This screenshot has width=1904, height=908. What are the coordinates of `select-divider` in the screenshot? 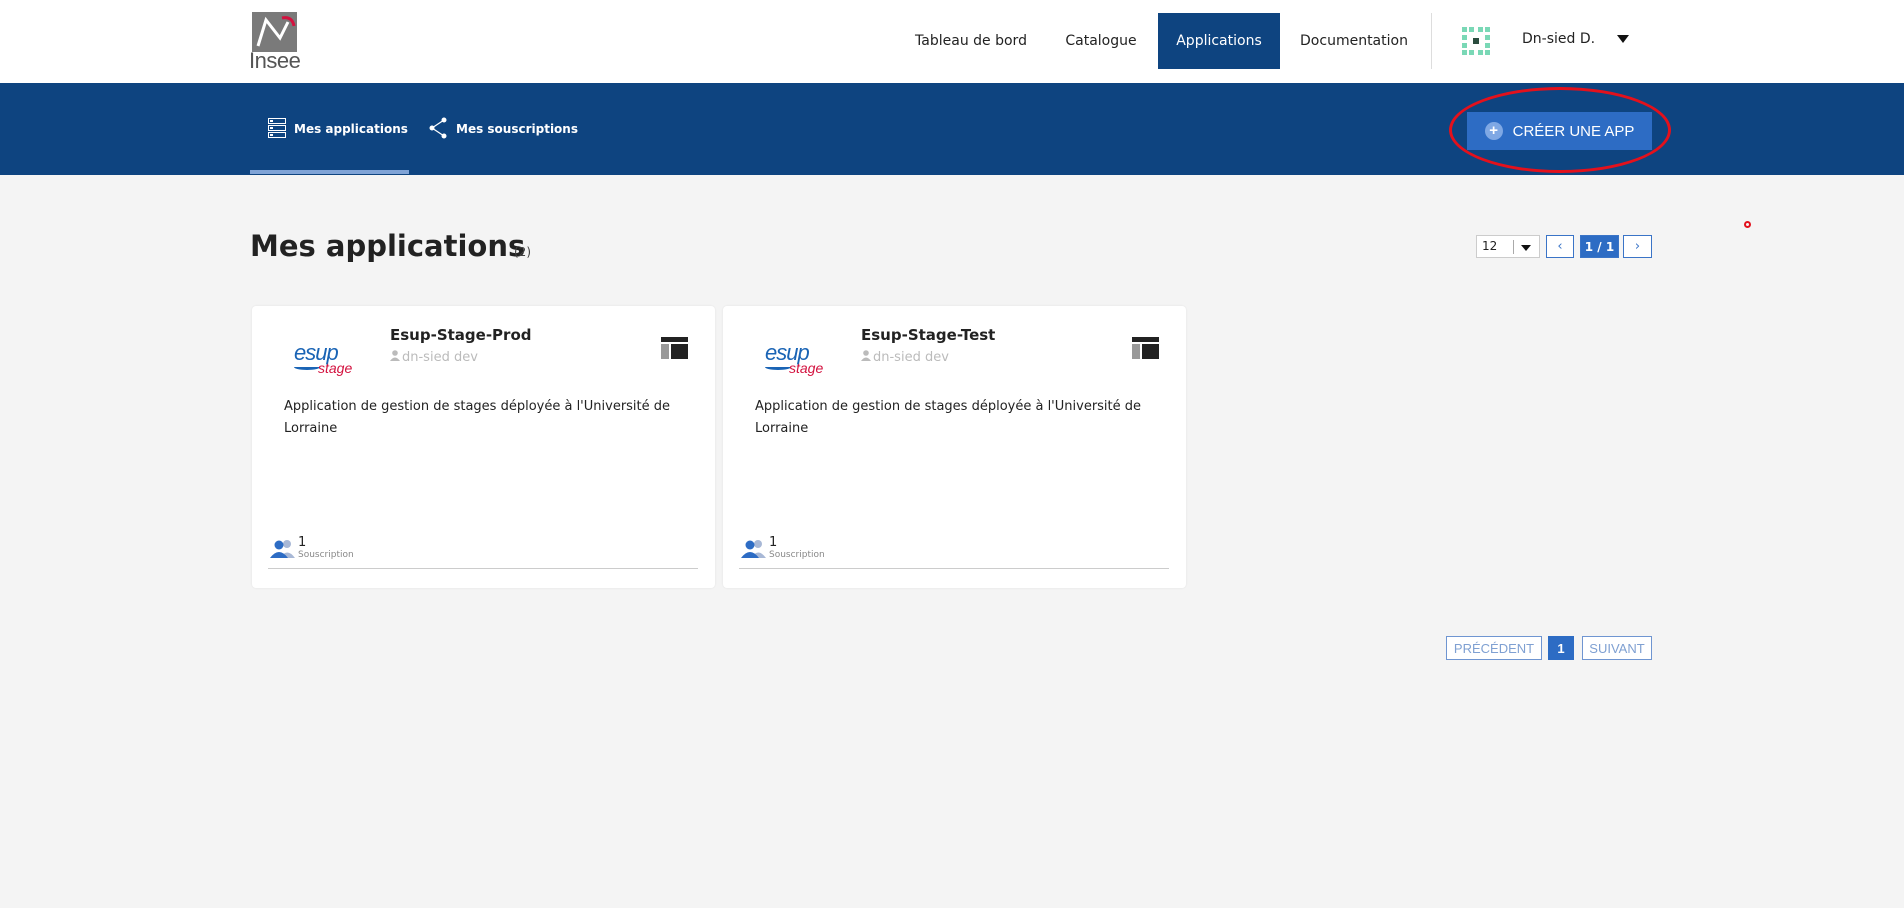 It's located at (1513, 247).